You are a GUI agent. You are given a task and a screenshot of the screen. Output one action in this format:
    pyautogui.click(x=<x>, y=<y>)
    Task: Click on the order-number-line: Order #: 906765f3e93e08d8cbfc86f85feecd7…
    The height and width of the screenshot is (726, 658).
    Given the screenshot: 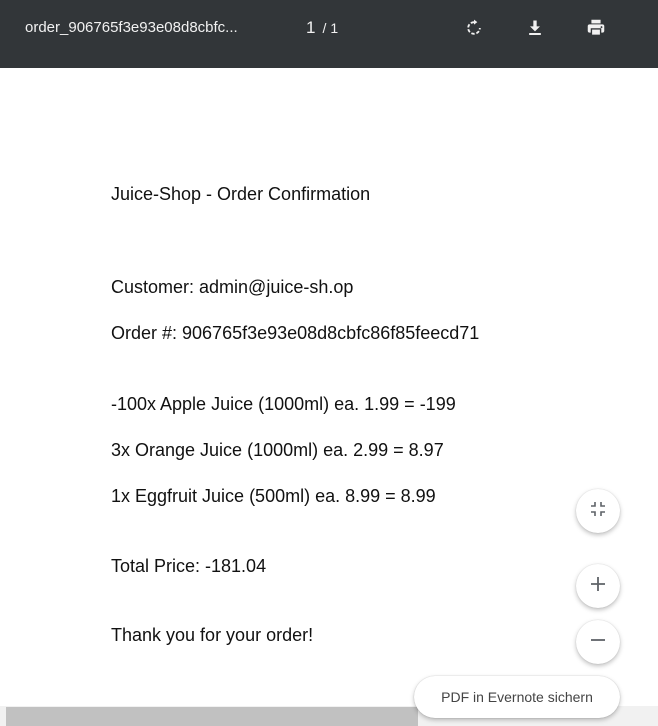 What is the action you would take?
    pyautogui.click(x=295, y=333)
    